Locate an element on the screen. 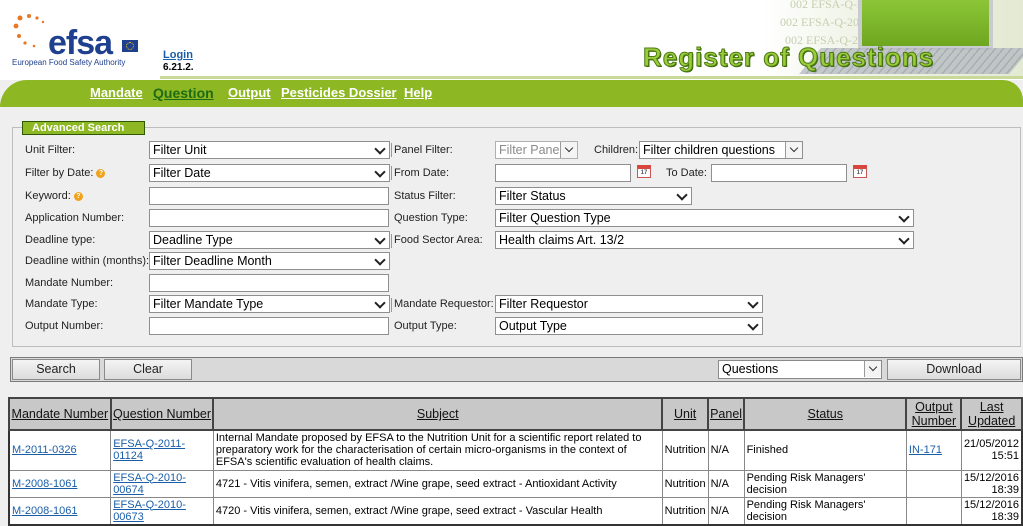 The image size is (1023, 526). children-select: Filter children questions is located at coordinates (721, 150).